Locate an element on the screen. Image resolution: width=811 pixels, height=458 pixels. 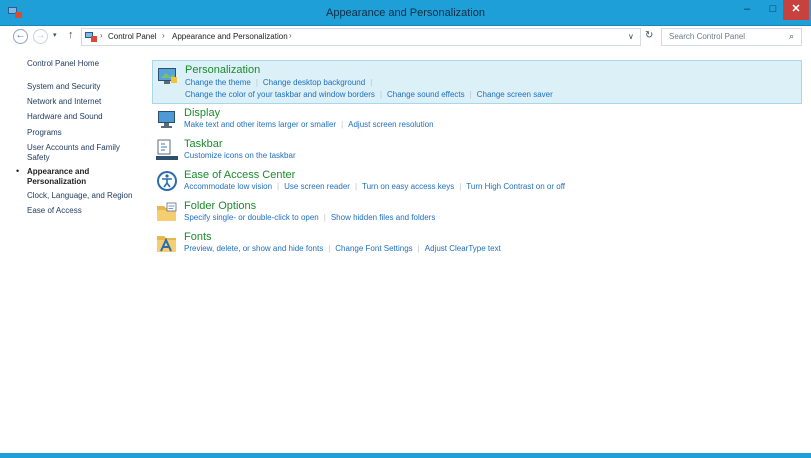
minimize-button: – is located at coordinates (747, 10).